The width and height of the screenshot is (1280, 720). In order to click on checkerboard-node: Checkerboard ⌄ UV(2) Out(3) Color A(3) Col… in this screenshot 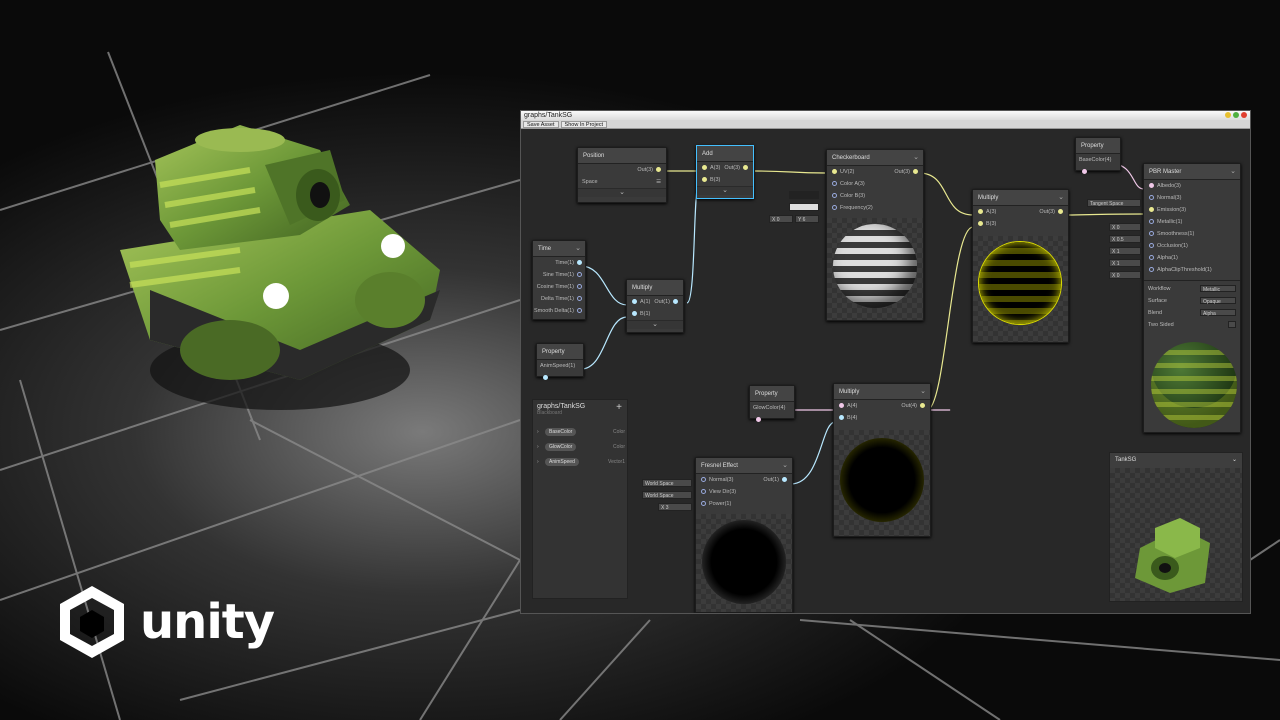, I will do `click(875, 235)`.